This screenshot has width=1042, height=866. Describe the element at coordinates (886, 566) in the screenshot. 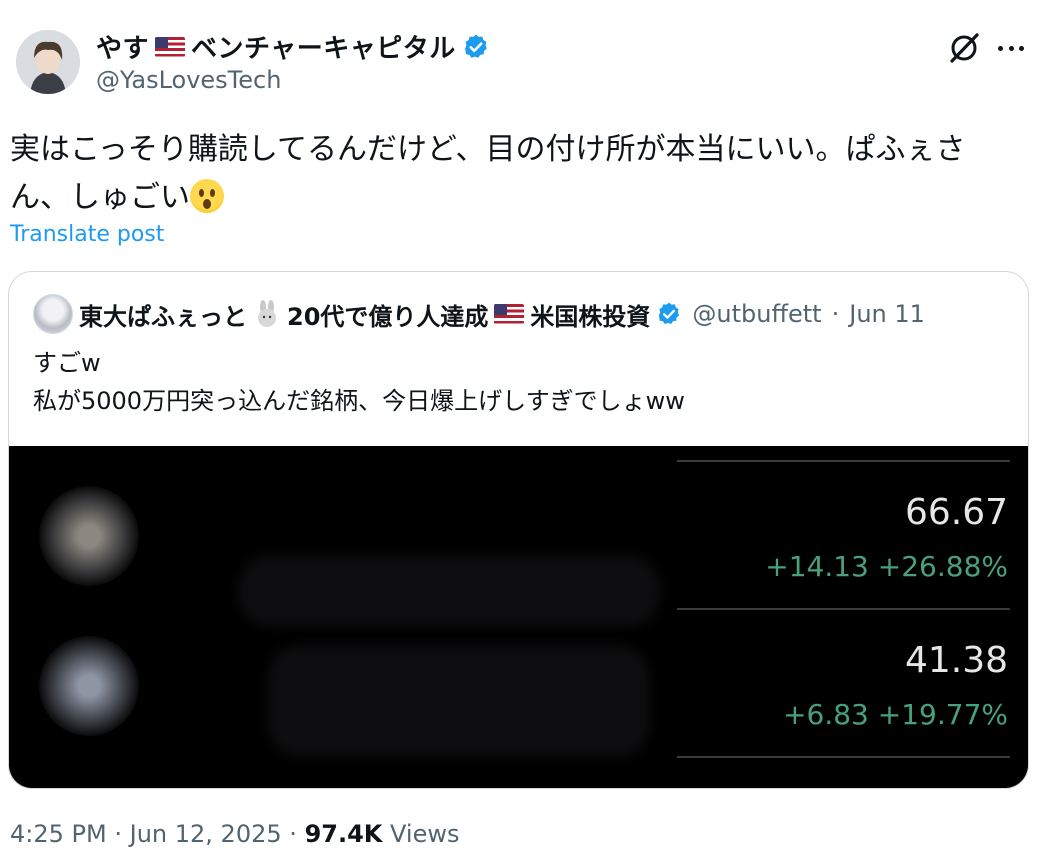

I see `stock-change: +14.13 +26.88%` at that location.